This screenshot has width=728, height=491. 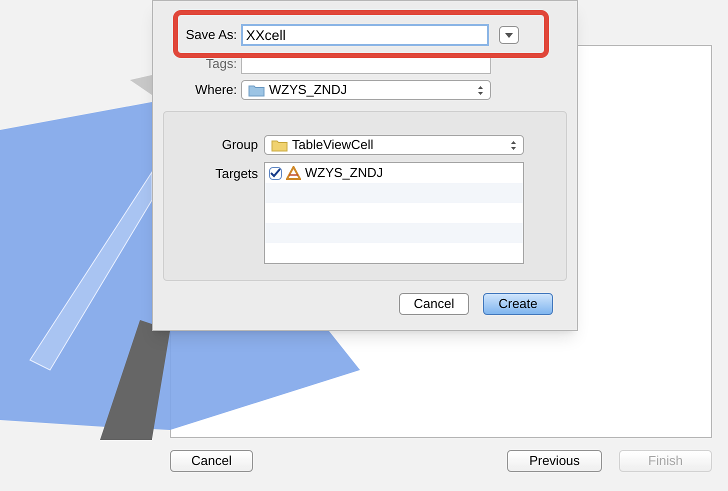 I want to click on group-popup: TableViewCell, so click(x=394, y=145).